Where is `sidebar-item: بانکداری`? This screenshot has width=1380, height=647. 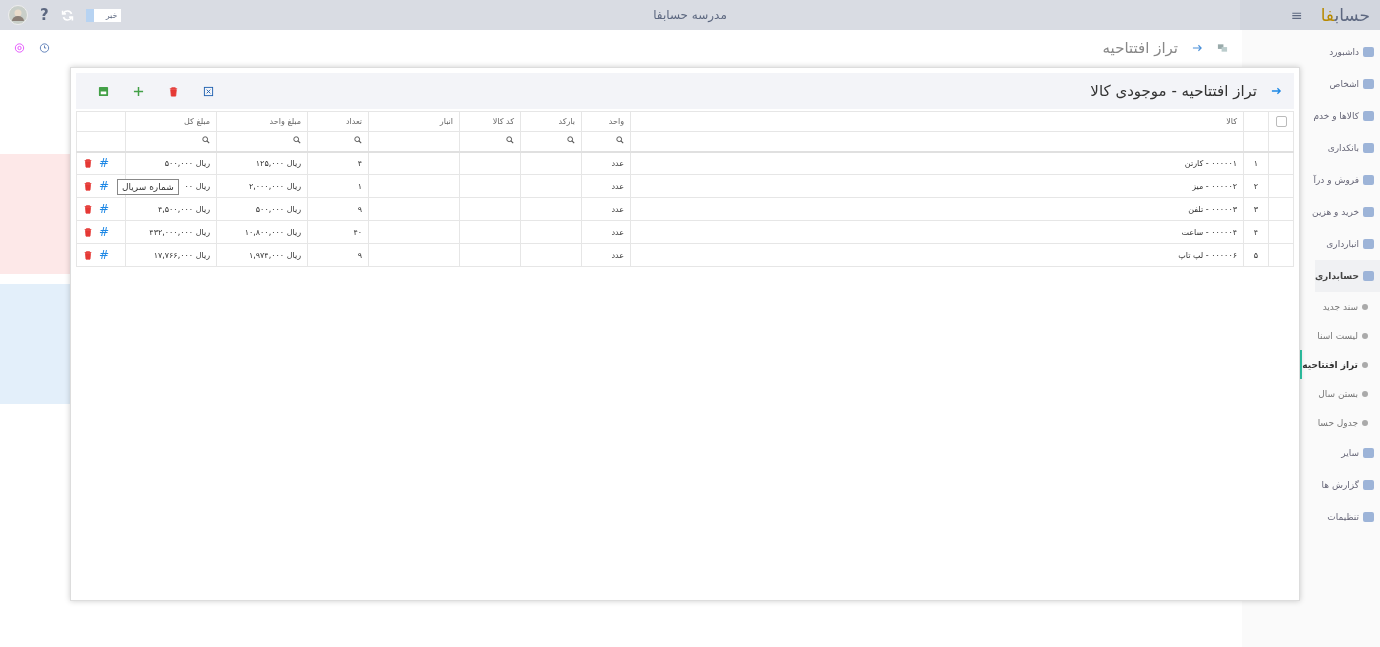
sidebar-item: بانکداری is located at coordinates (1353, 148).